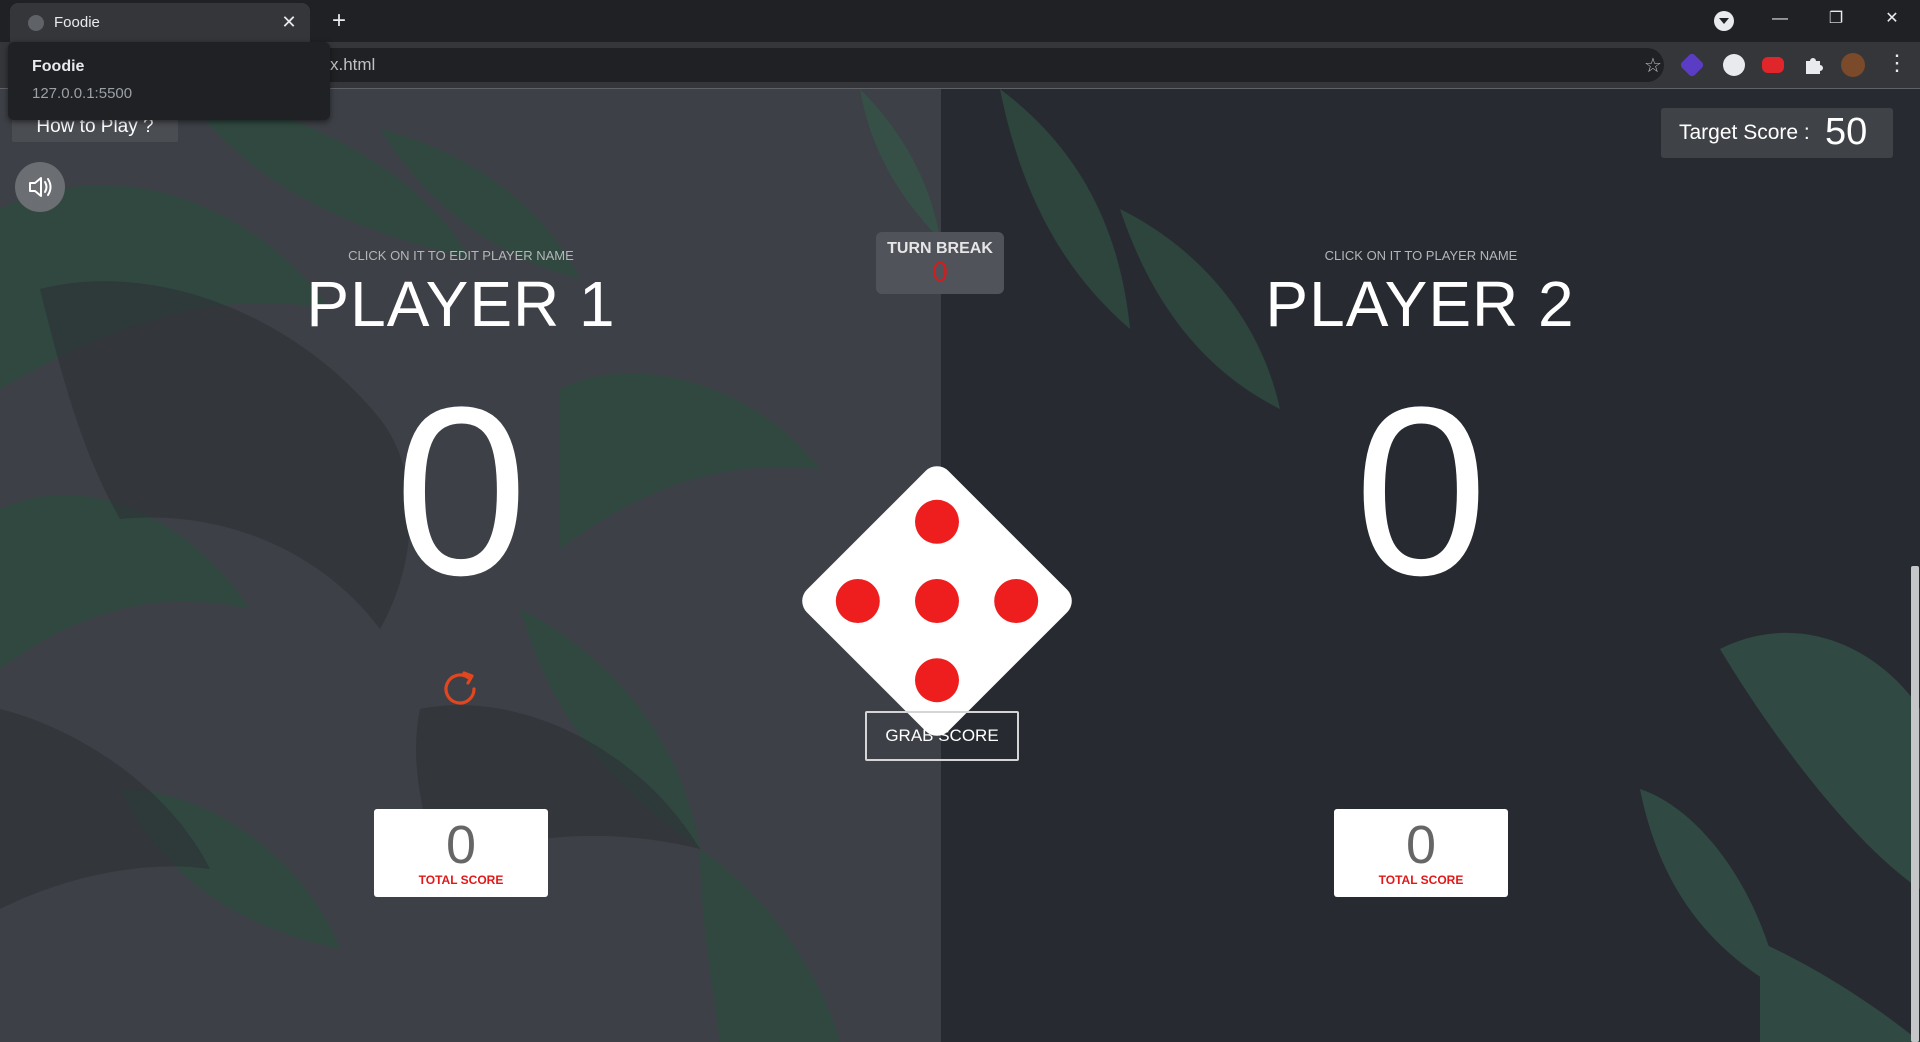 The image size is (1920, 1042). I want to click on target-score-value: 50, so click(1846, 132).